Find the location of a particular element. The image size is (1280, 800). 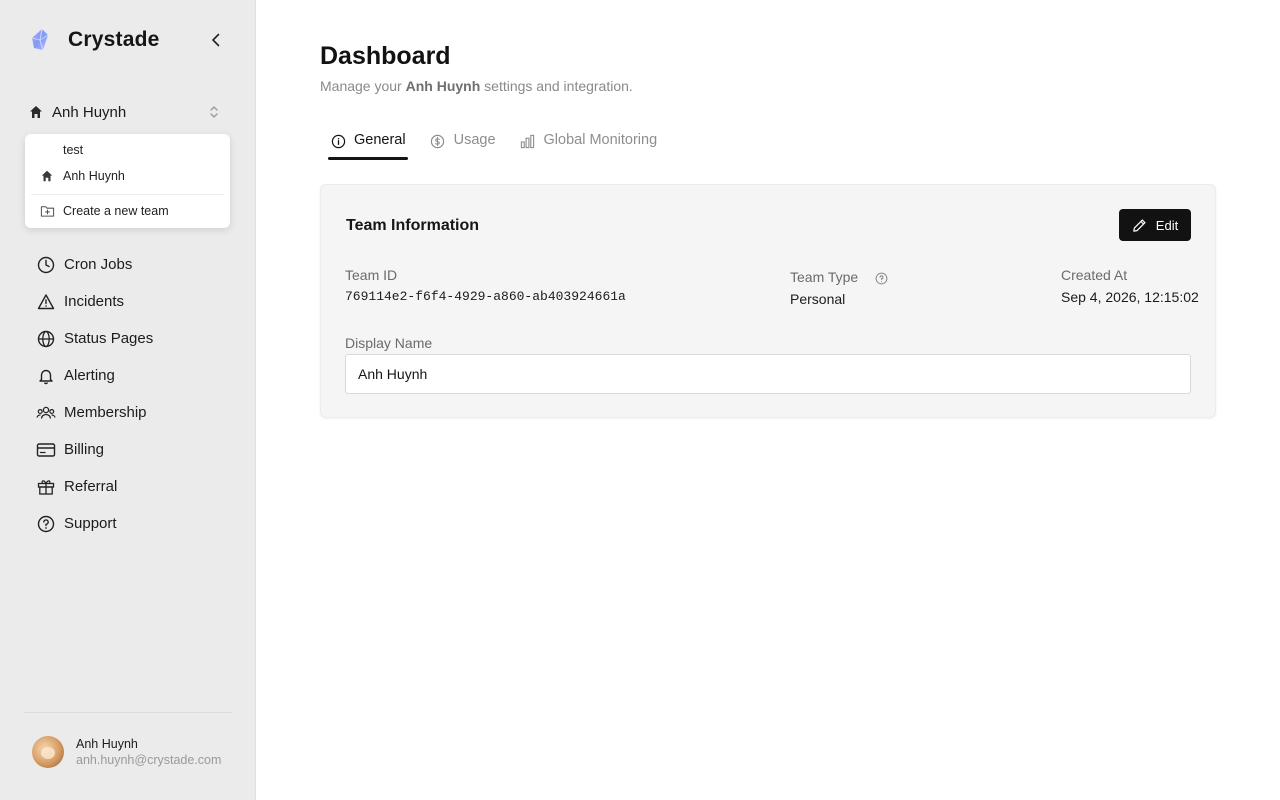

credit-card-icon is located at coordinates (46, 450).